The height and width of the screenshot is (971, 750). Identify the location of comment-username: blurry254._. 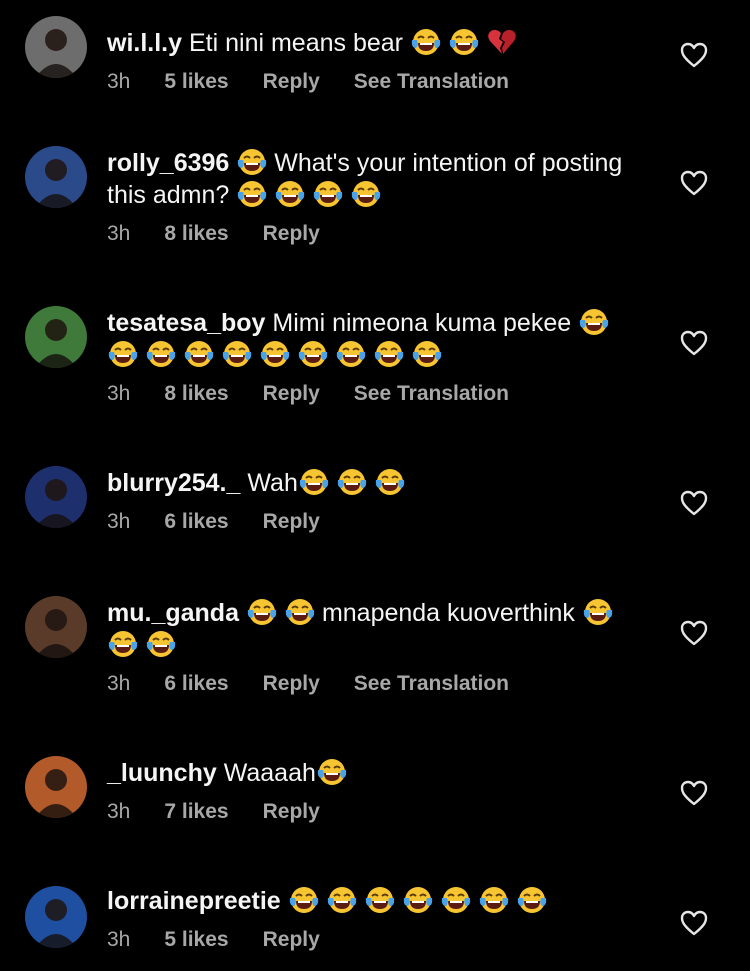
(173, 483).